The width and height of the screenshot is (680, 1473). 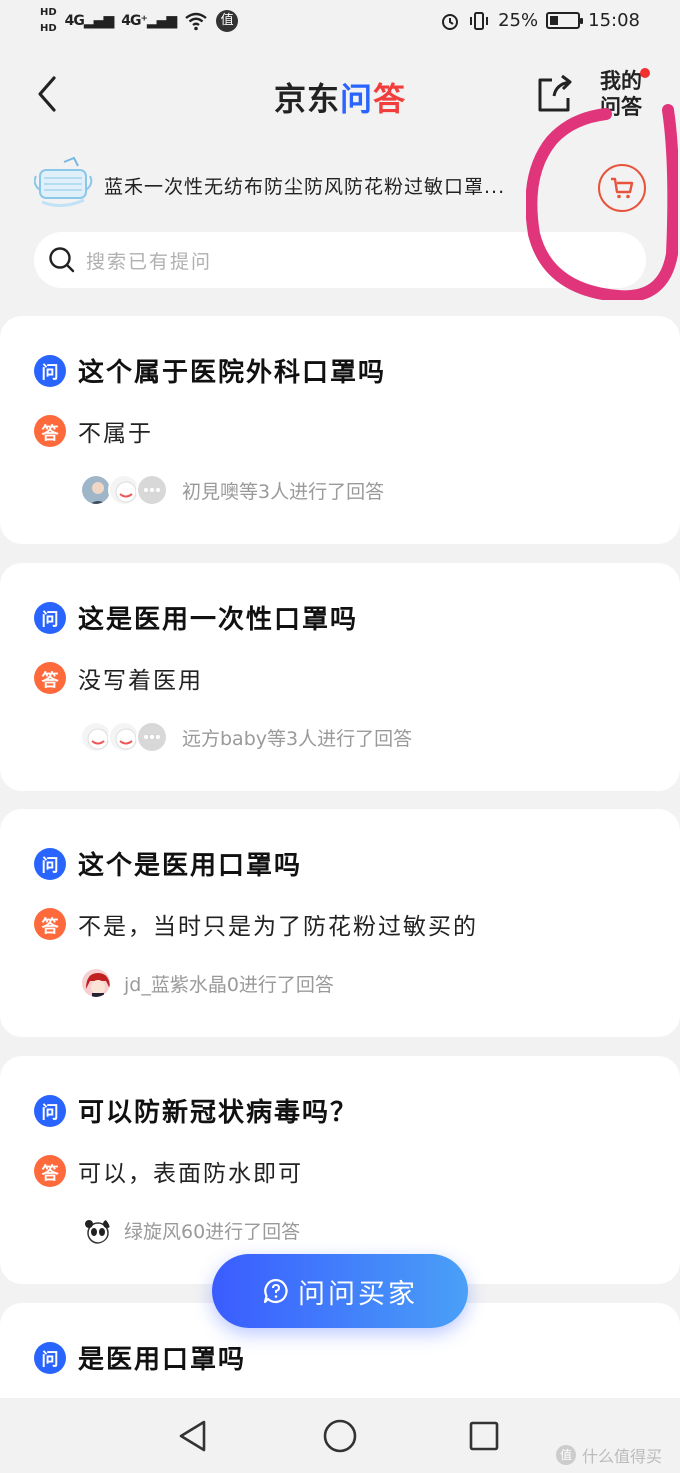 I want to click on system-nav-bar: 值 什么值得买, so click(x=340, y=1435).